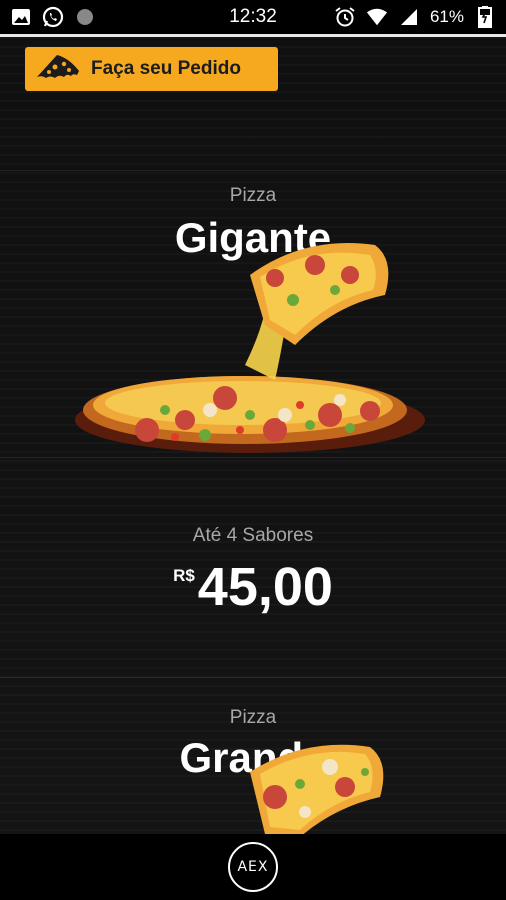  Describe the element at coordinates (184, 575) in the screenshot. I see `price-currency: R$` at that location.